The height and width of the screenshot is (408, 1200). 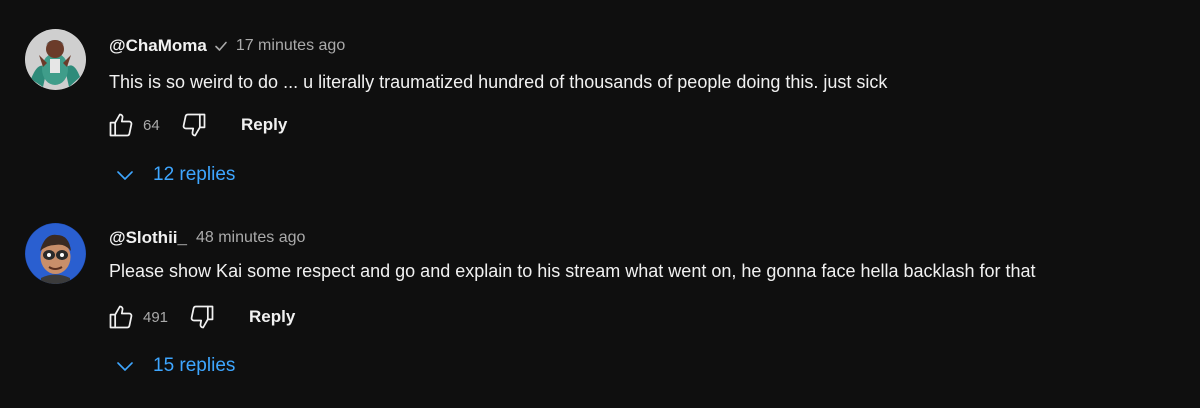 I want to click on replies-count-label: 15 replies, so click(x=194, y=365).